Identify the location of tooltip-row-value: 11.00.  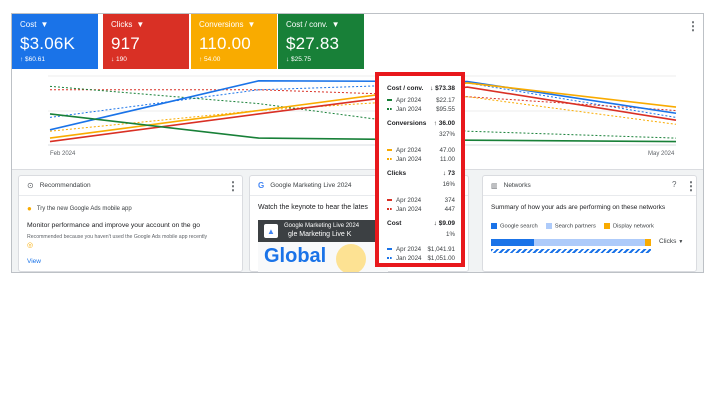
(447, 159).